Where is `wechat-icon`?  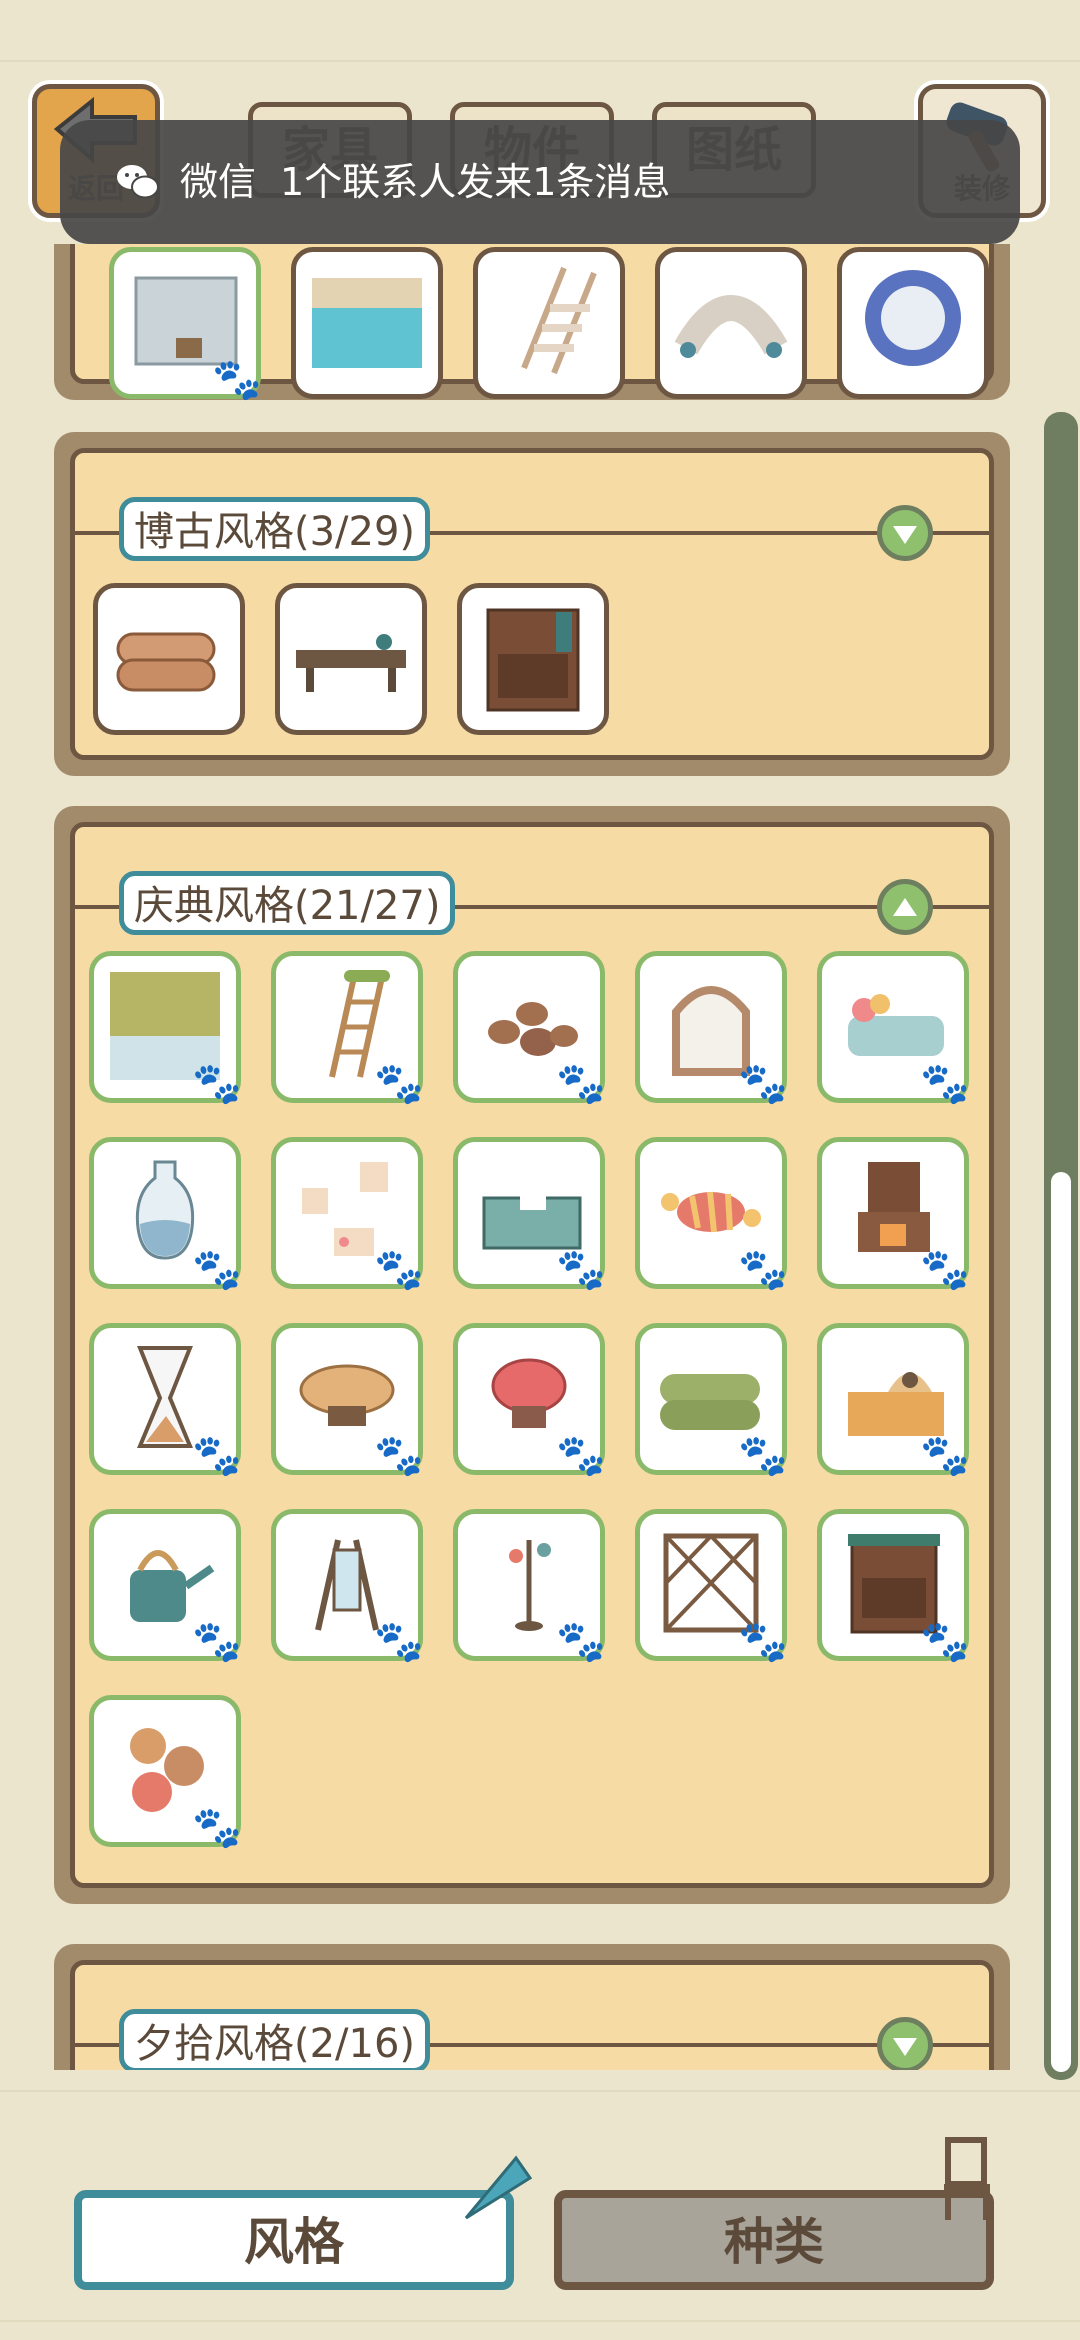
wechat-icon is located at coordinates (138, 182).